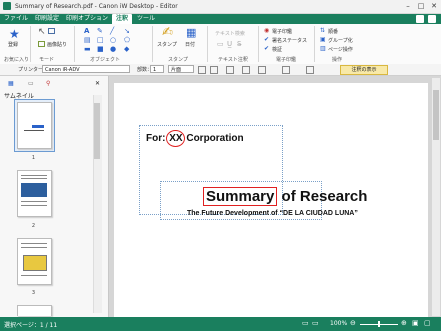 This screenshot has width=441, height=331. Describe the element at coordinates (246, 70) in the screenshot. I see `paper-icon` at that location.